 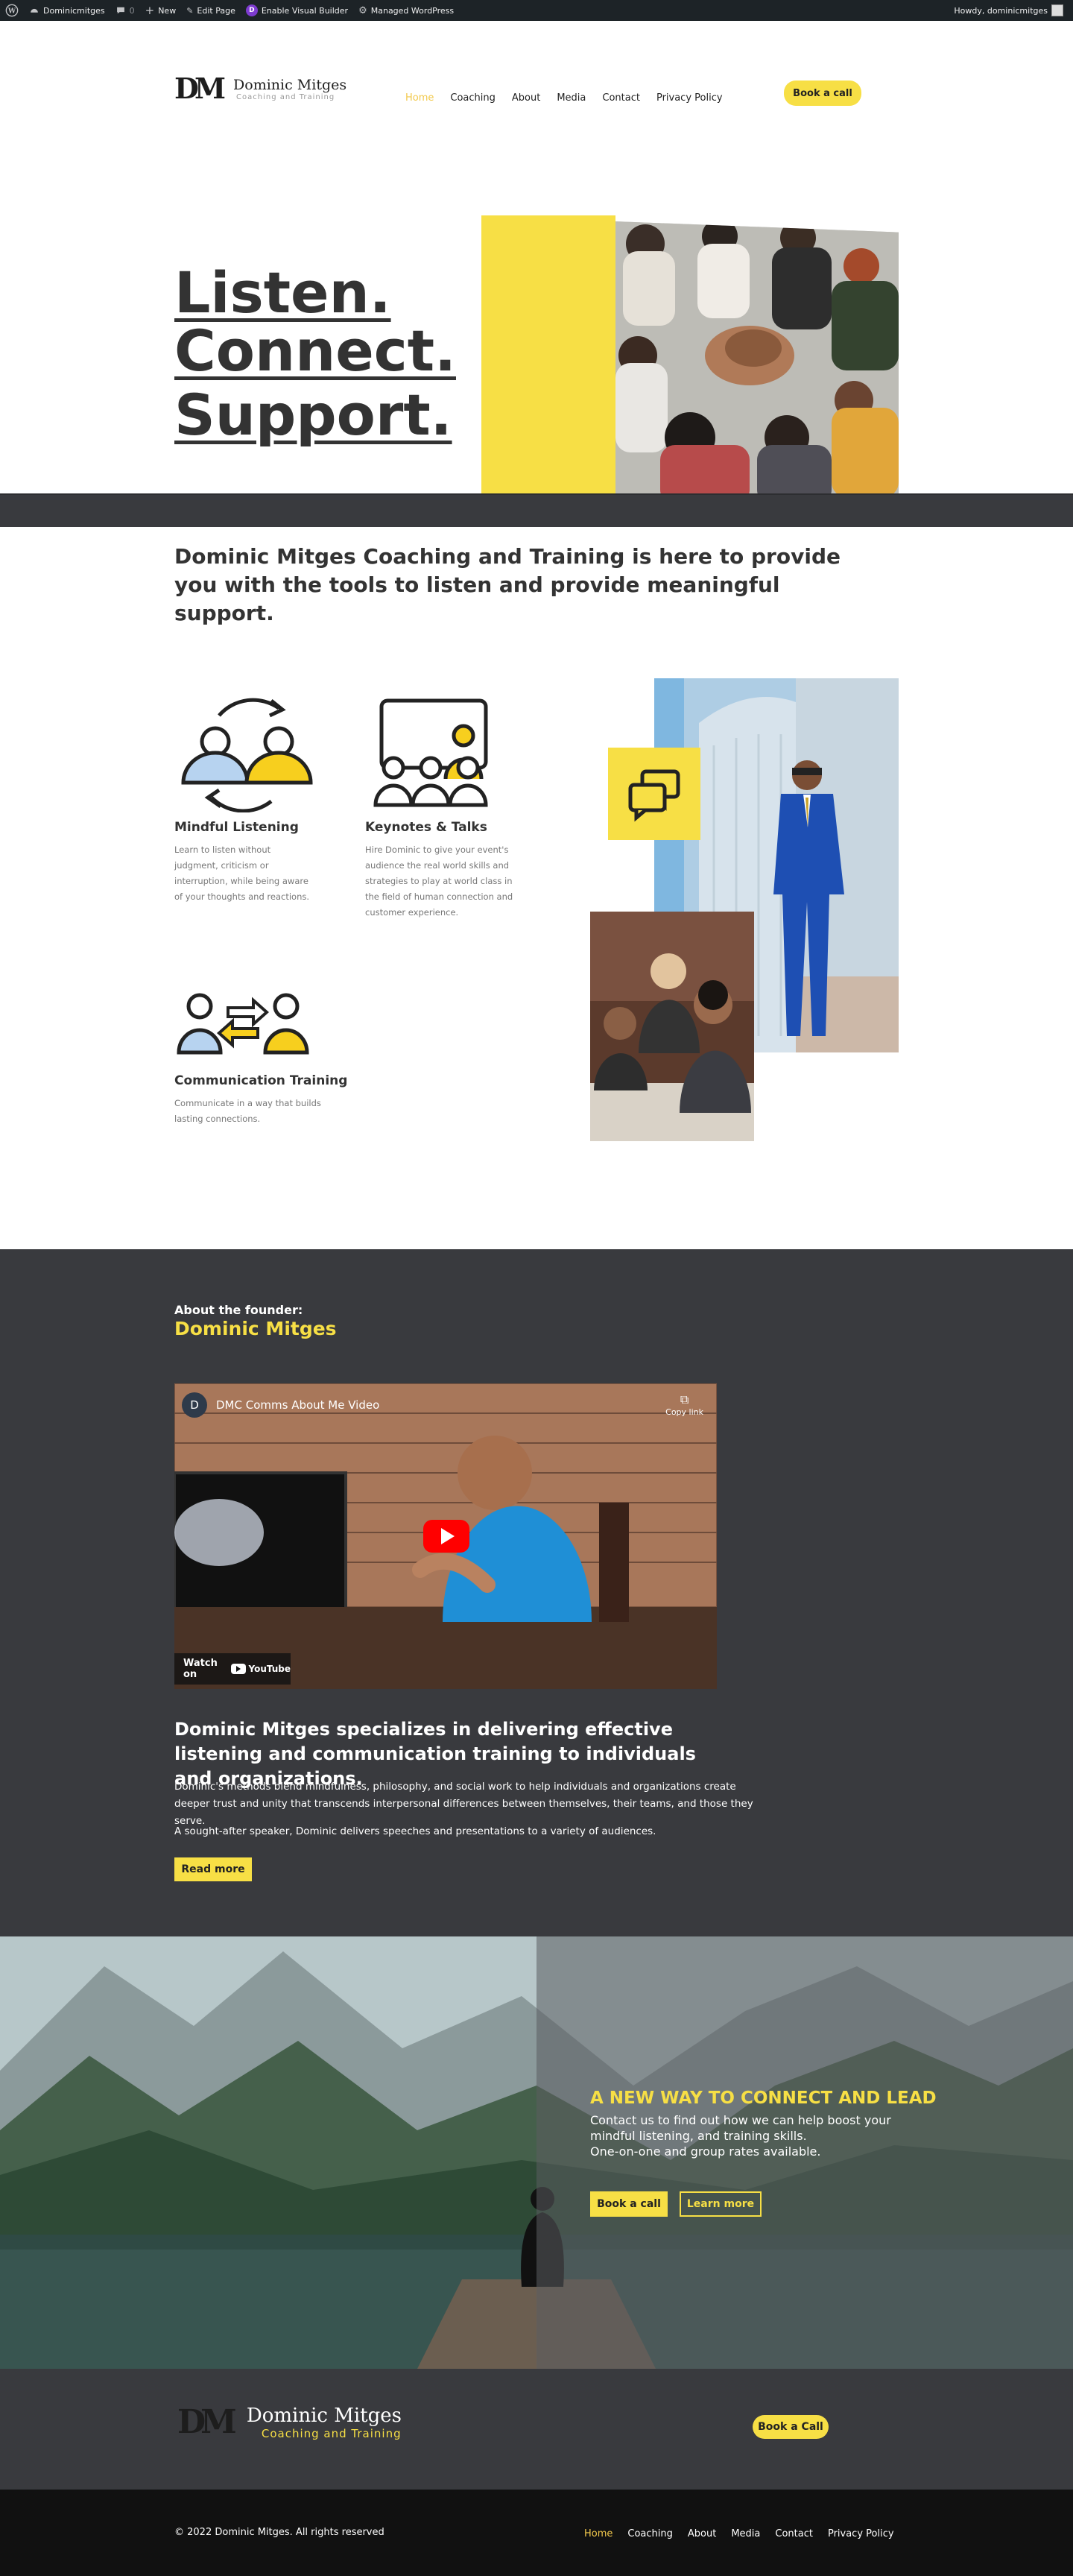 What do you see at coordinates (548, 354) in the screenshot?
I see `hero-accent-block` at bounding box center [548, 354].